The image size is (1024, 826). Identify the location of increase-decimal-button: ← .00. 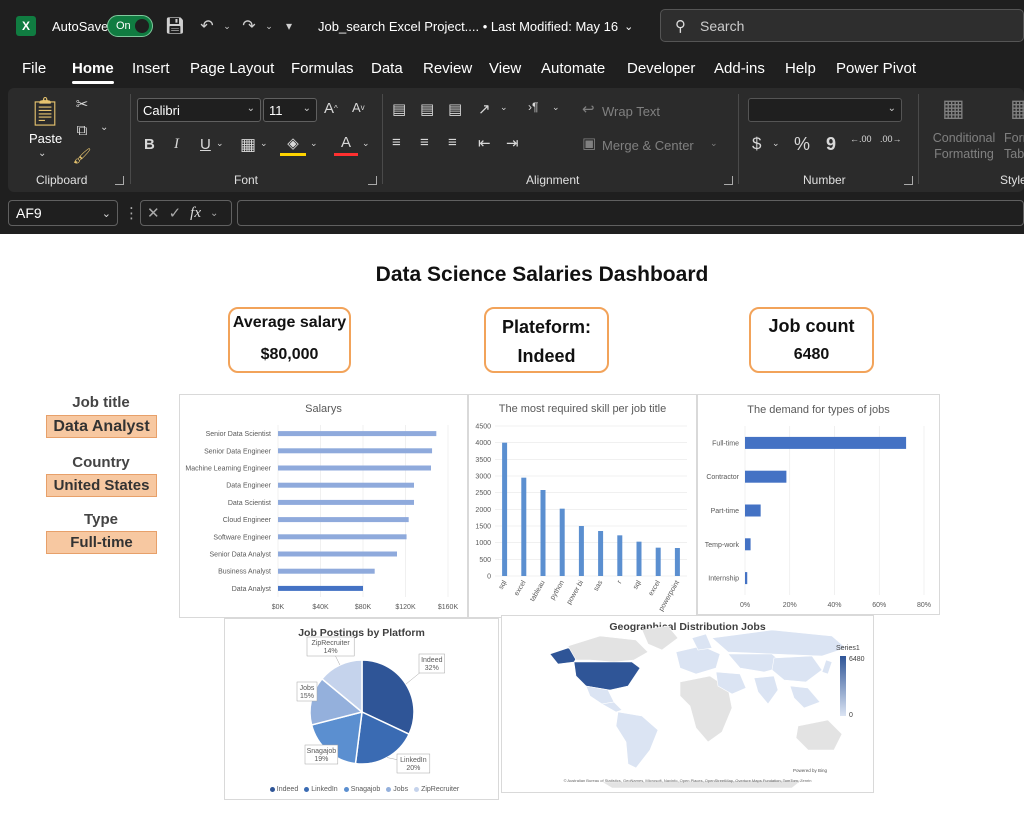
(861, 139).